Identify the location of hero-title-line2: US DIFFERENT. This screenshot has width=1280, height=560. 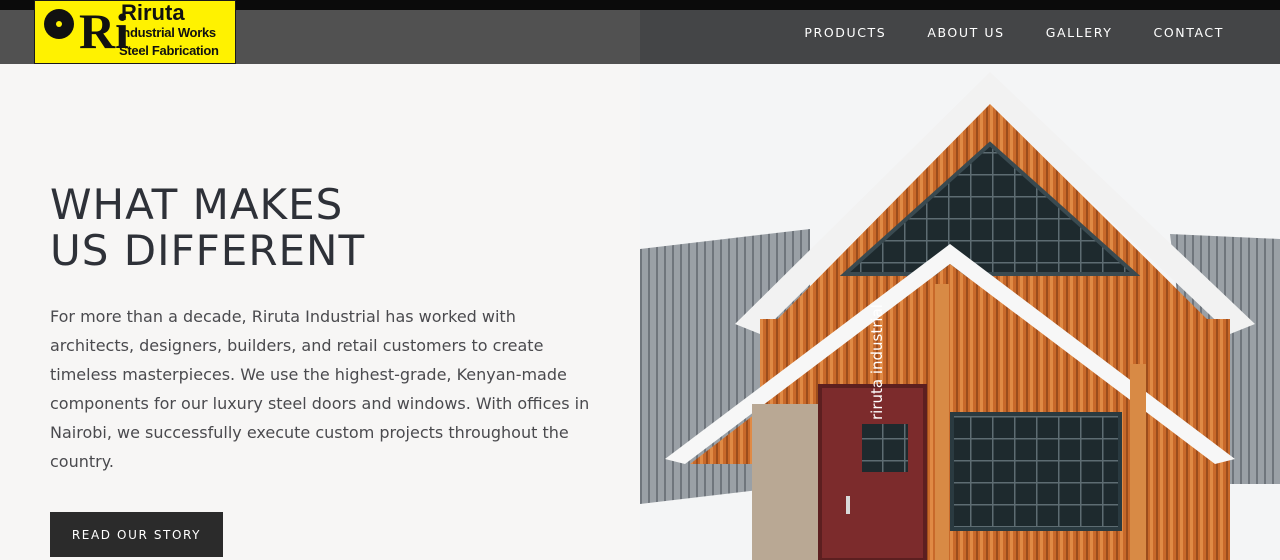
(208, 250).